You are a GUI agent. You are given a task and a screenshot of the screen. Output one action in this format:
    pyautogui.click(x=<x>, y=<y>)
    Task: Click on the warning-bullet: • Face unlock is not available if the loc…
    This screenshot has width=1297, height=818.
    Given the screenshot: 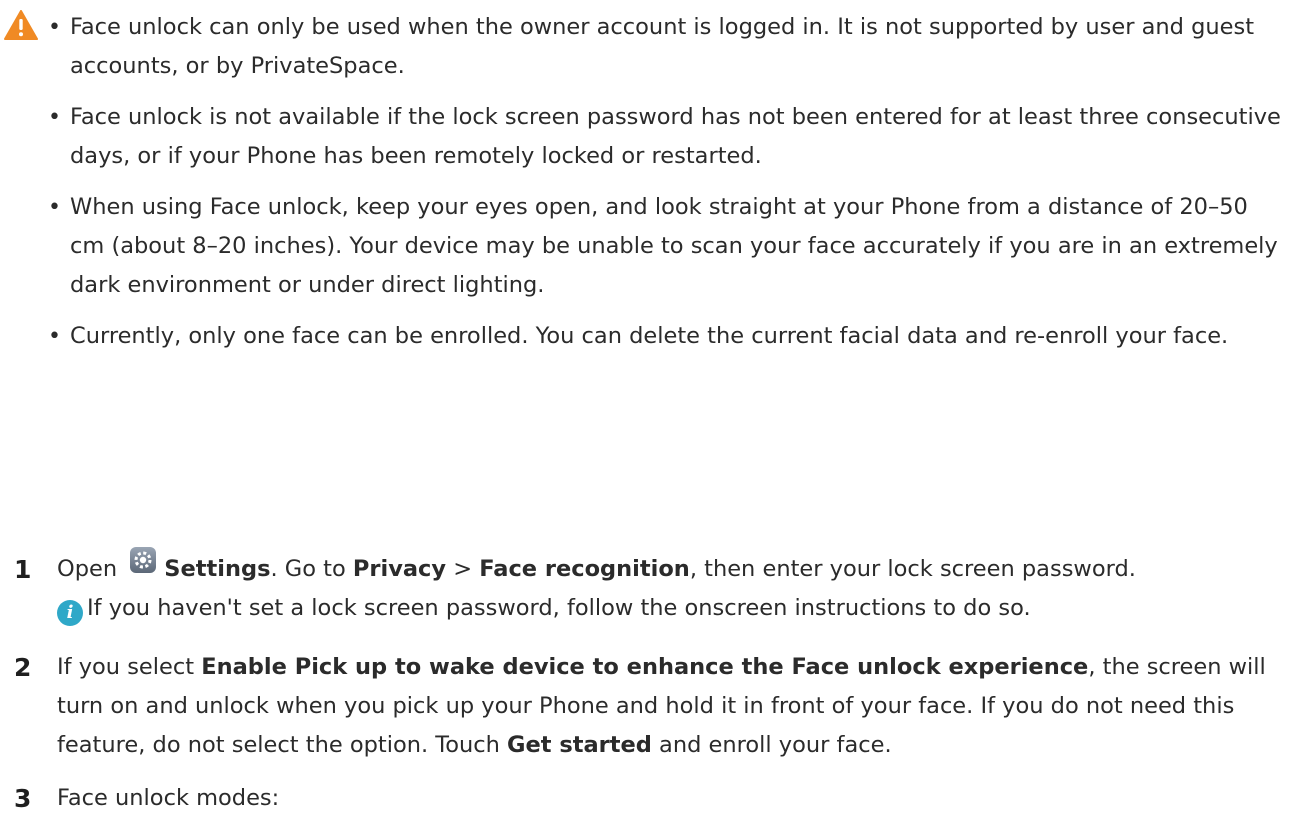 What is the action you would take?
    pyautogui.click(x=664, y=136)
    